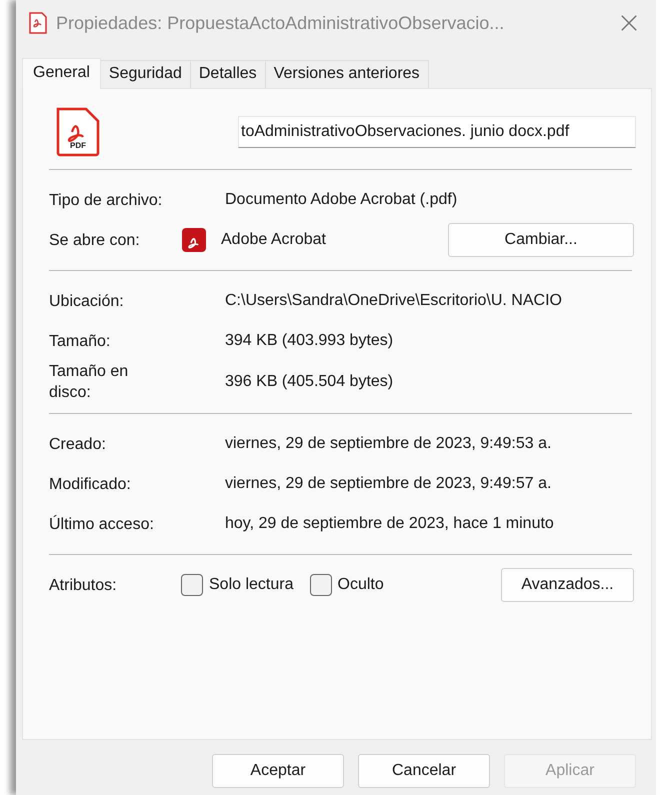 This screenshot has width=662, height=795. Describe the element at coordinates (89, 382) in the screenshot. I see `field-label: Tamaño en disco:` at that location.